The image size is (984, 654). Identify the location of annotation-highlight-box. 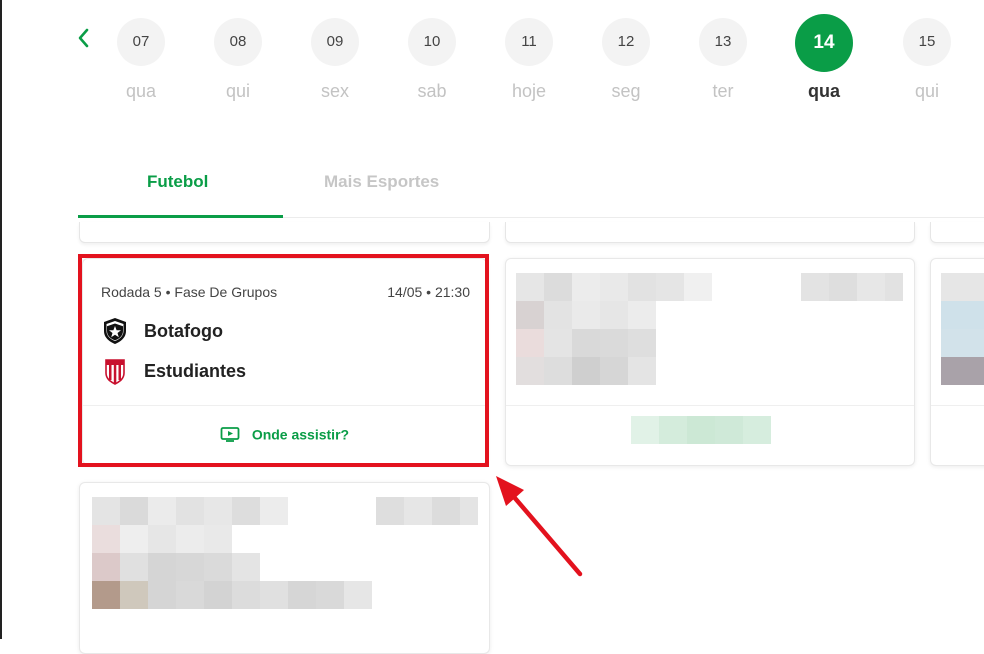
(283, 360).